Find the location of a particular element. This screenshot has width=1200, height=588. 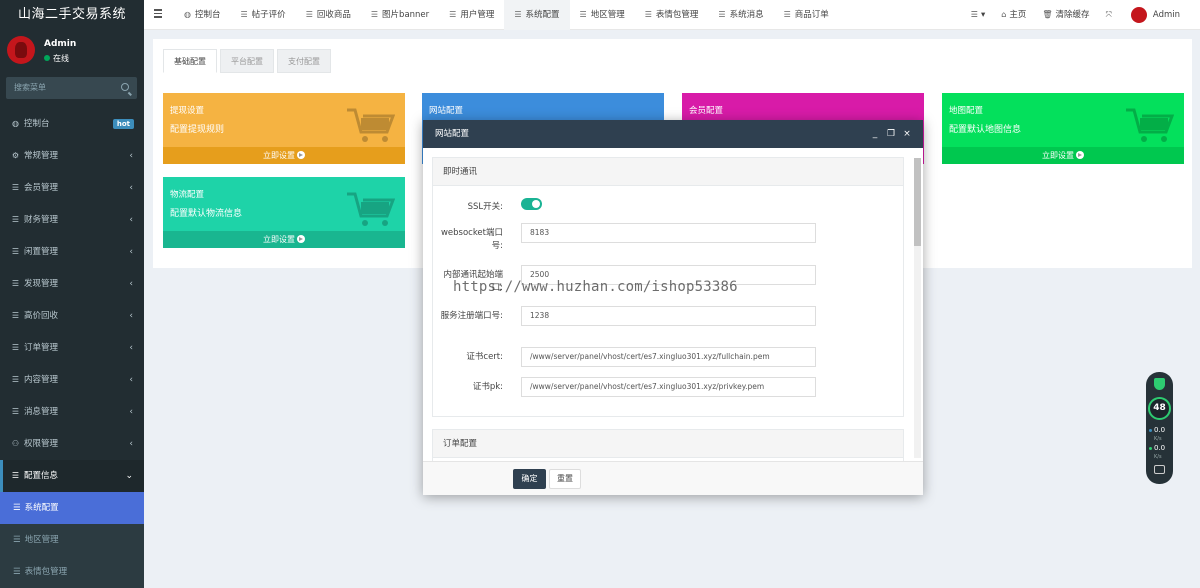

websocket-port-input: 8183 is located at coordinates (668, 233).